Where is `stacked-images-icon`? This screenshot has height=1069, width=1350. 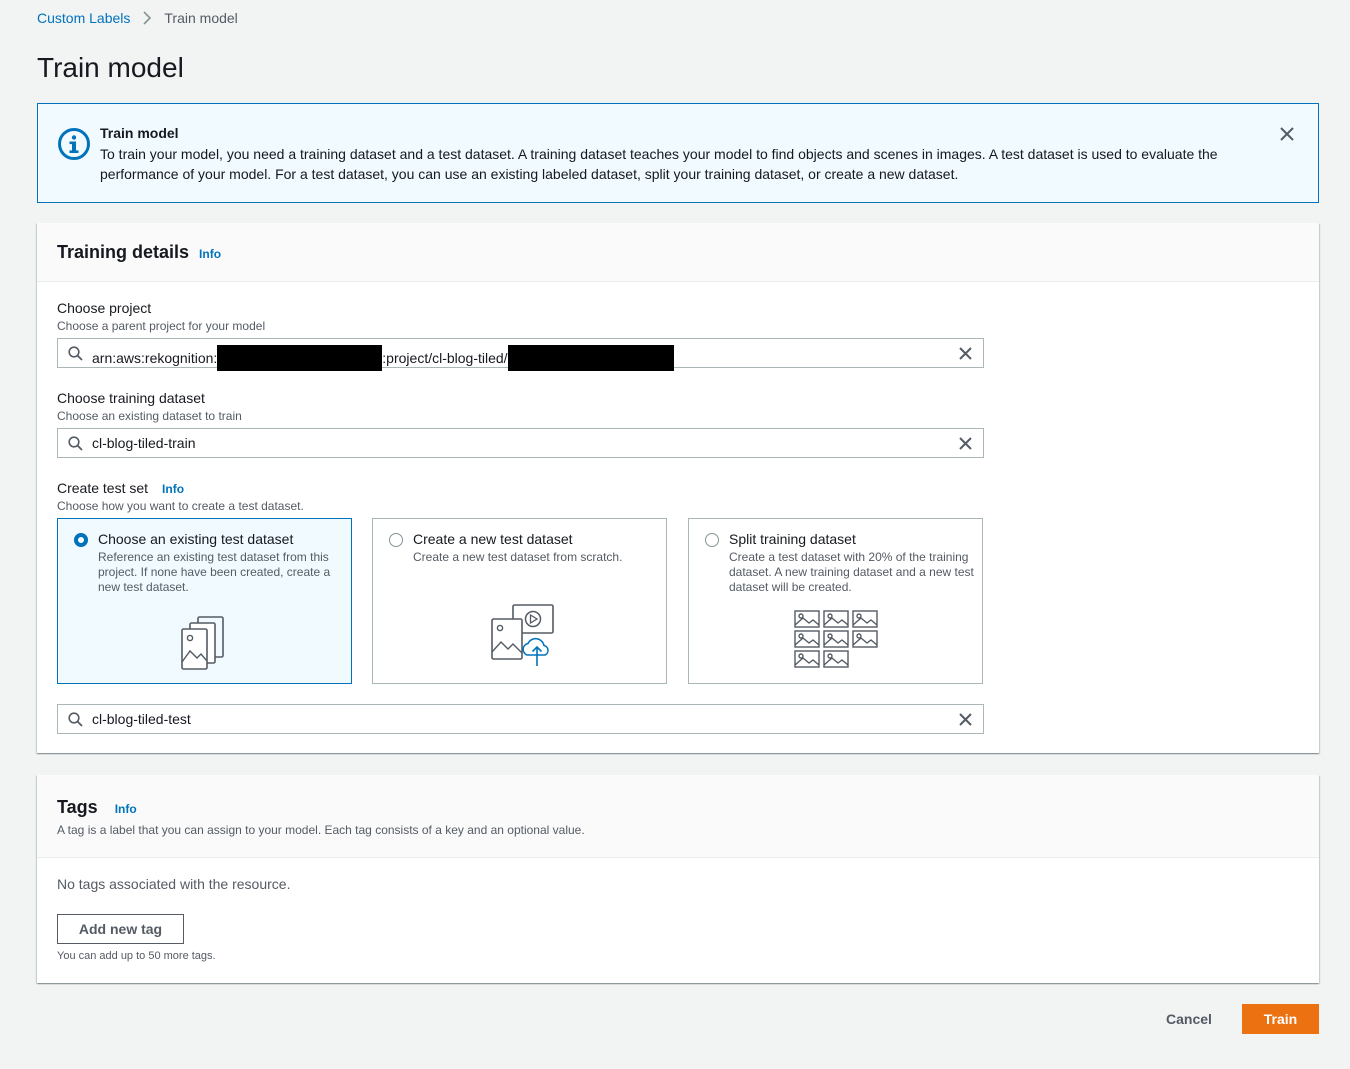
stacked-images-icon is located at coordinates (202, 645).